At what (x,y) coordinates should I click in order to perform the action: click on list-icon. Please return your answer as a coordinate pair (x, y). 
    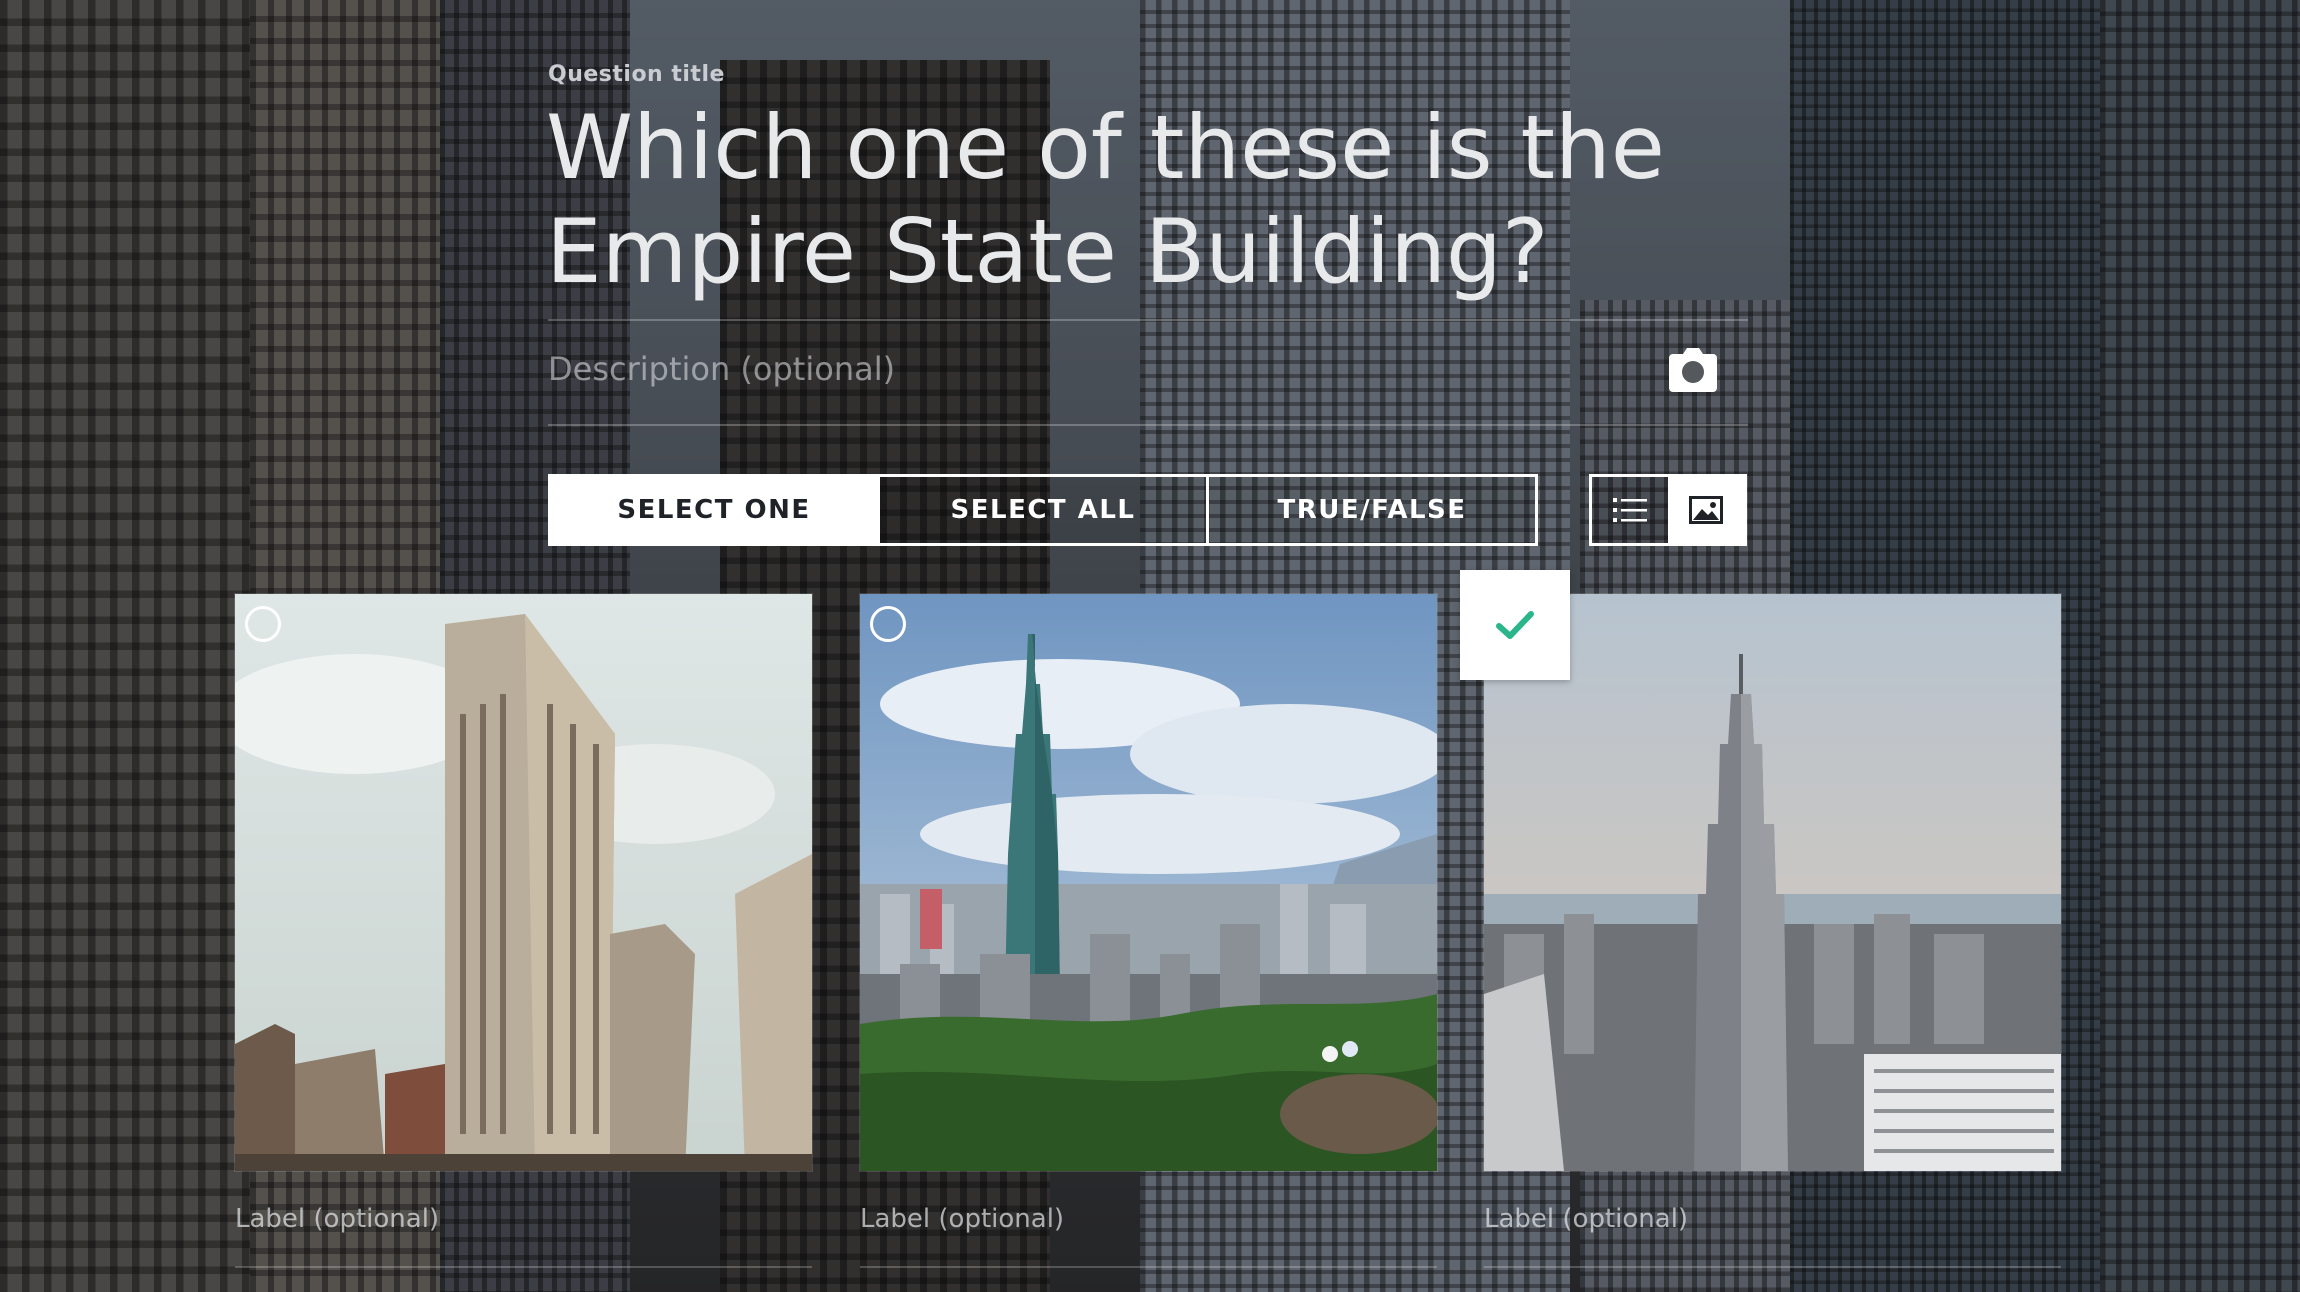
    Looking at the image, I should click on (1630, 510).